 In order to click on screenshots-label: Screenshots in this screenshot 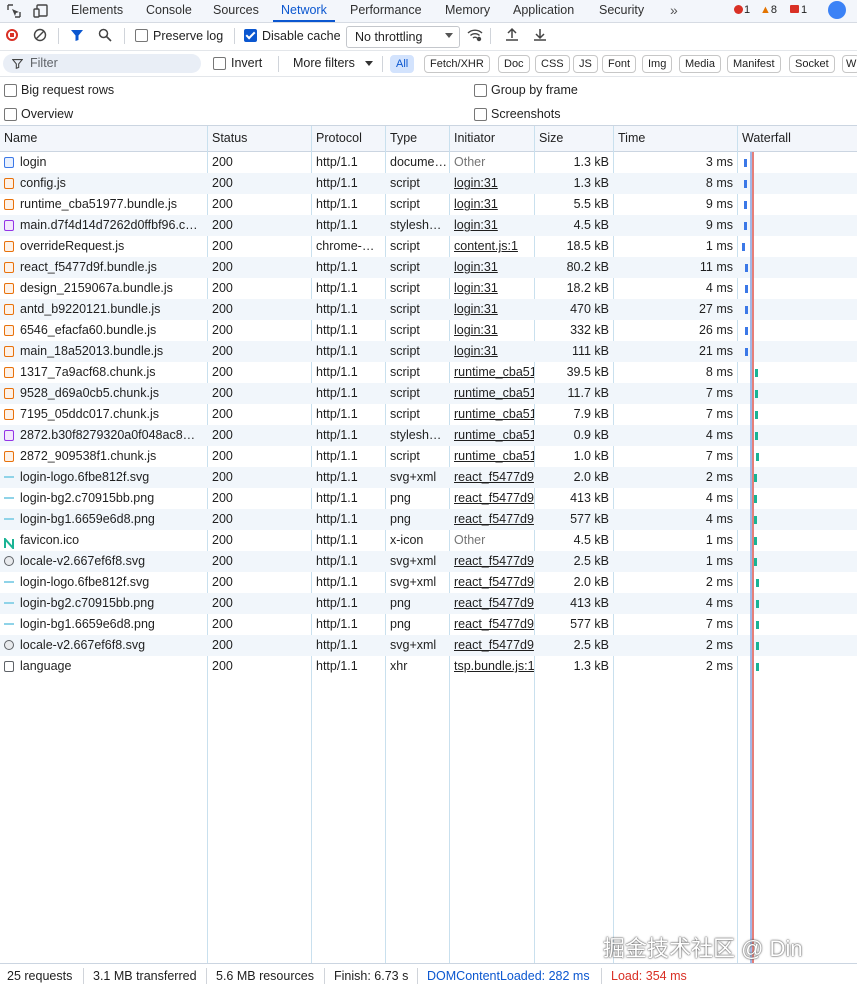, I will do `click(525, 114)`.